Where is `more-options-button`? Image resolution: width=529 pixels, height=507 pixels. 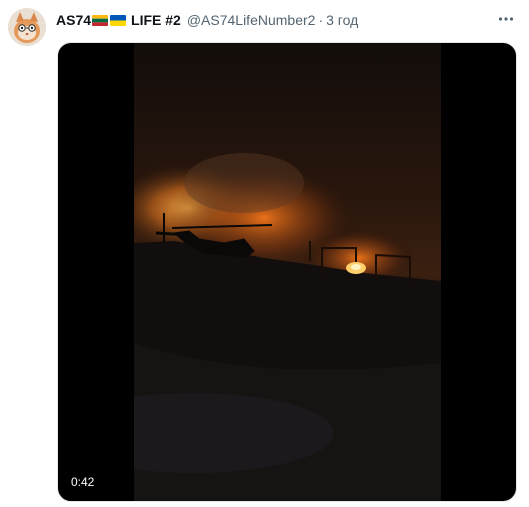 more-options-button is located at coordinates (506, 19).